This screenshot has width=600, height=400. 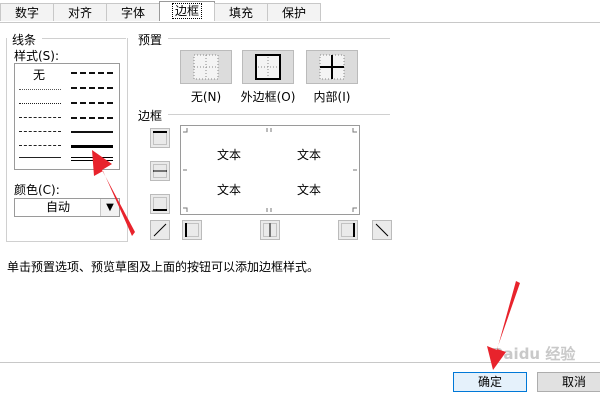 What do you see at coordinates (92, 159) in the screenshot?
I see `line-style-double` at bounding box center [92, 159].